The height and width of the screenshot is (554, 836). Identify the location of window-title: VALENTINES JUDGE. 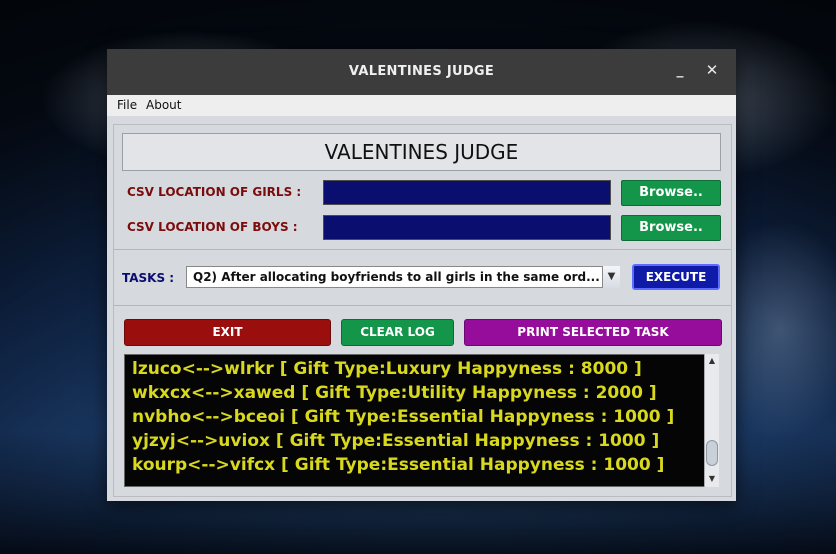
(421, 71).